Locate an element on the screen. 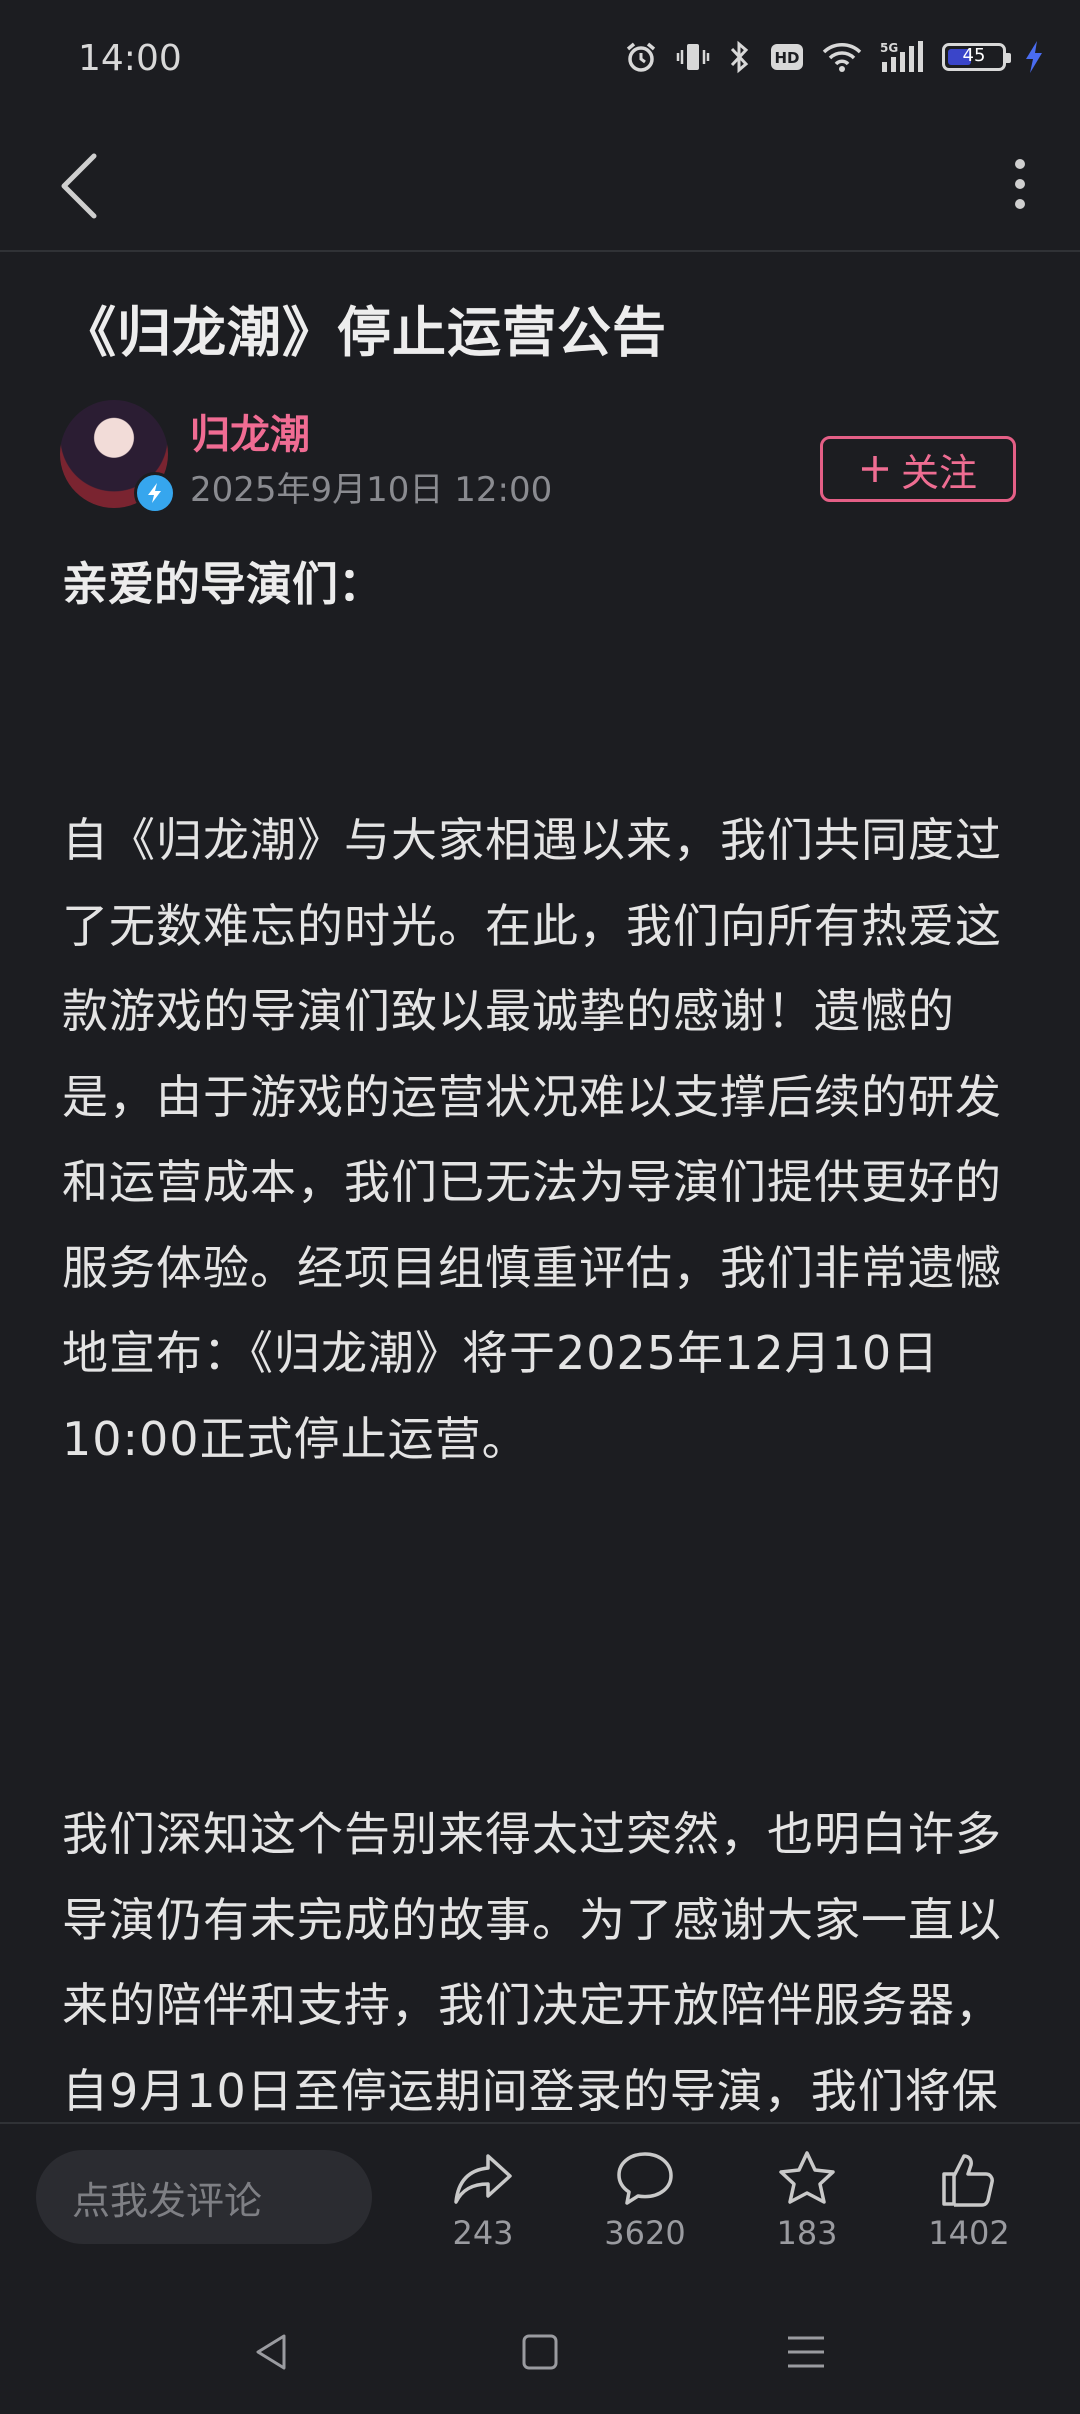 This screenshot has width=1080, height=2414. menu-icon is located at coordinates (806, 2352).